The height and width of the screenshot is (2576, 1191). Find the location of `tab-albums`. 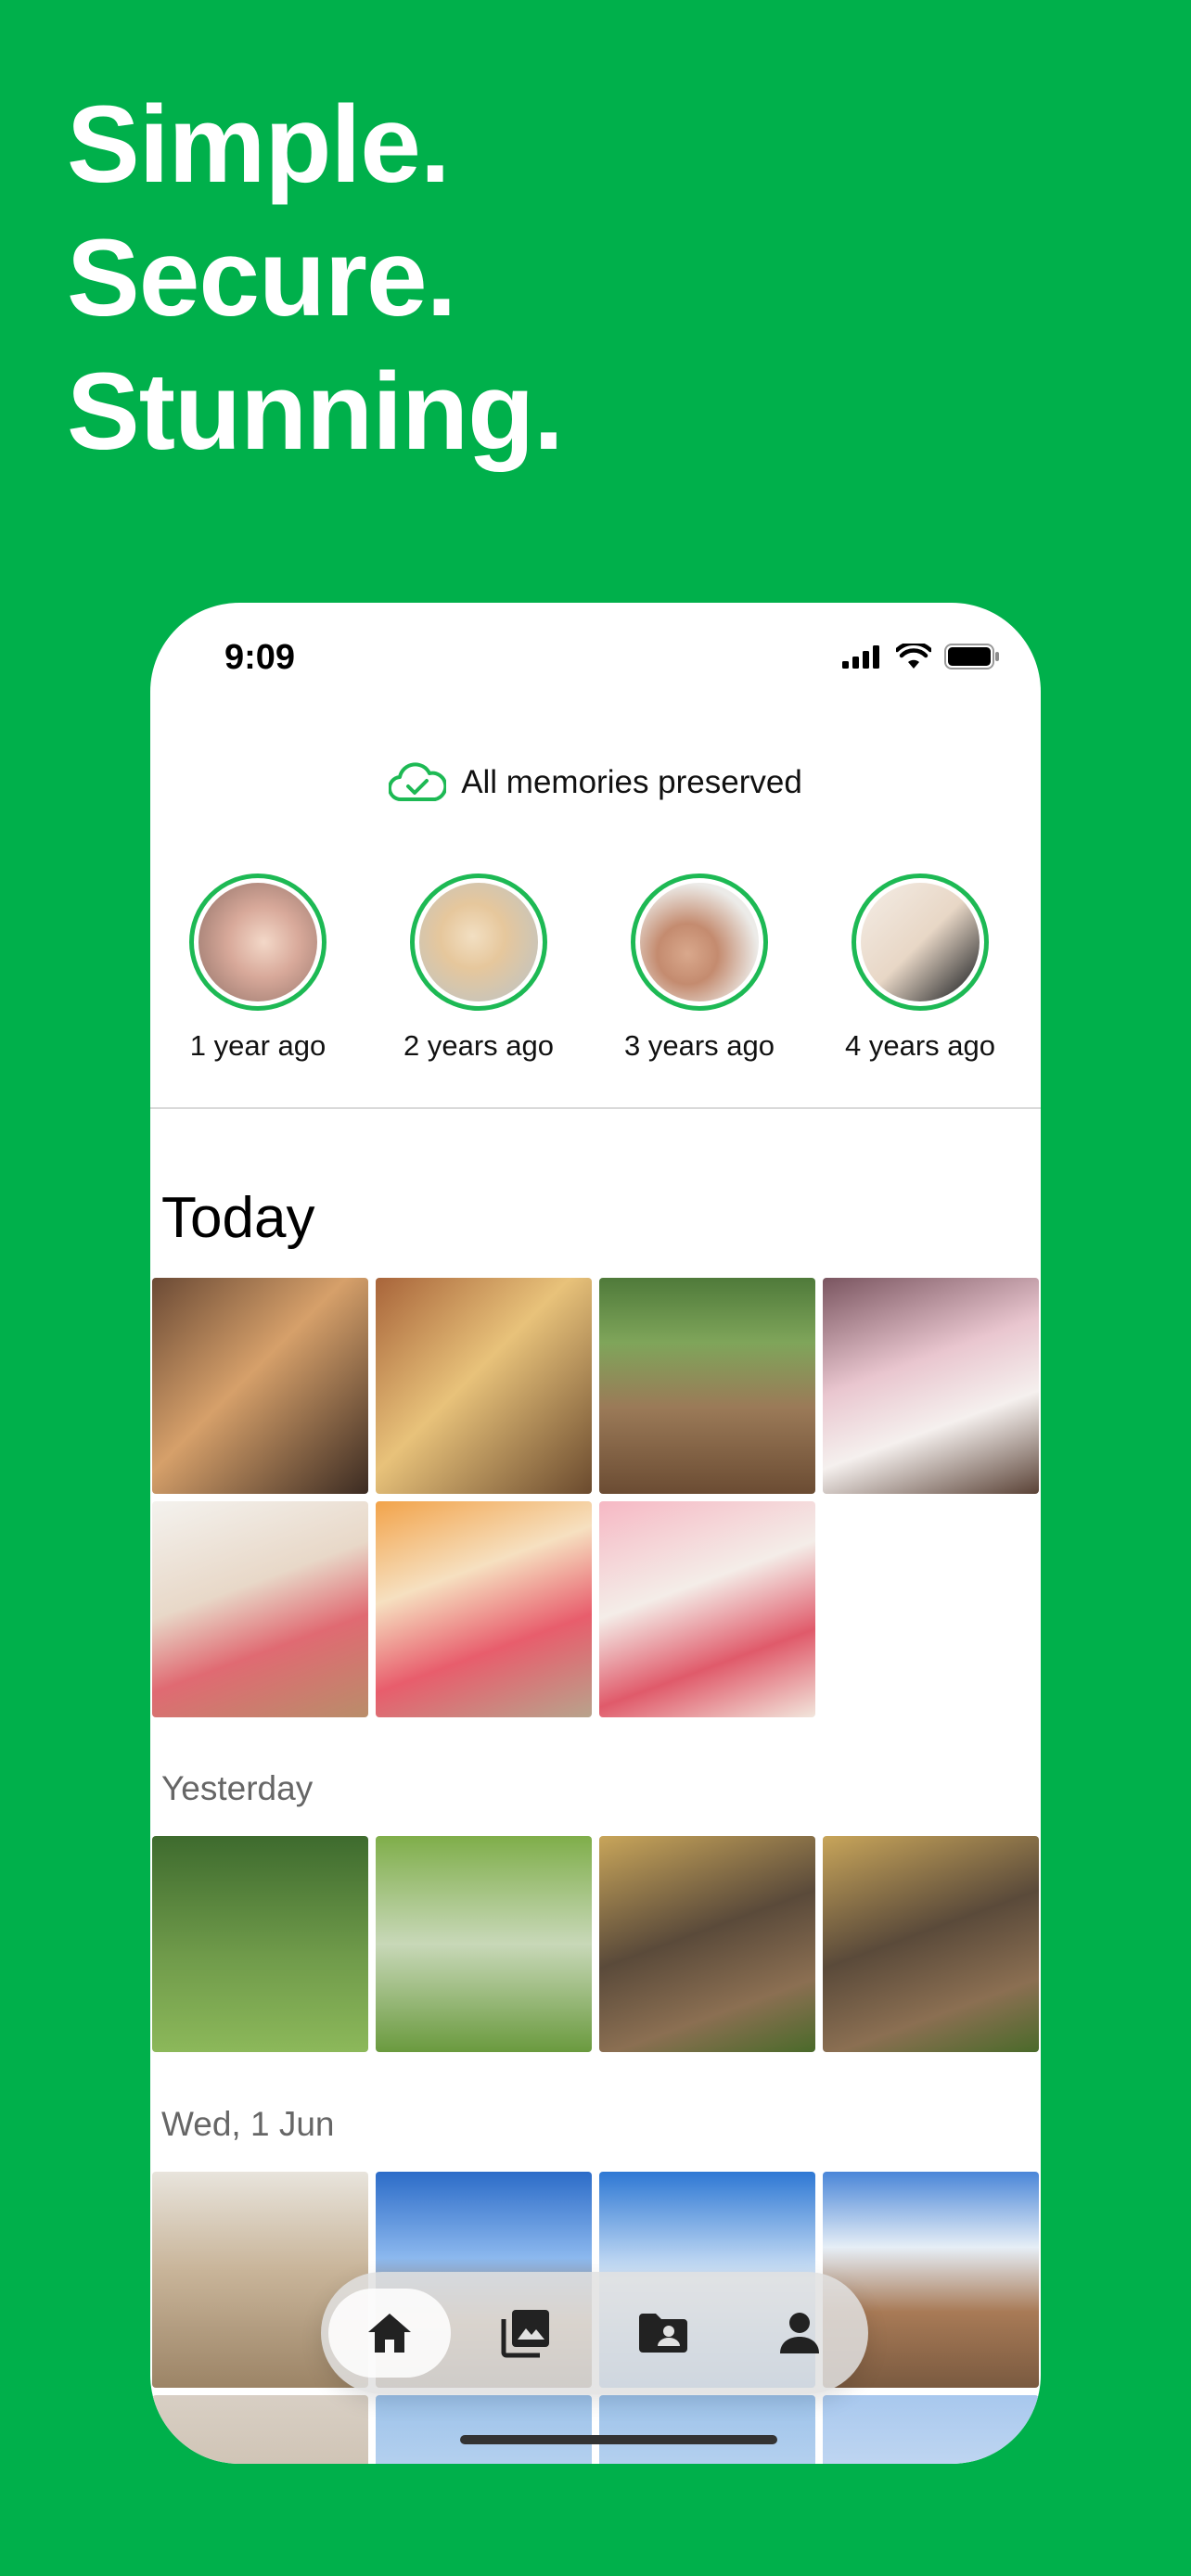

tab-albums is located at coordinates (663, 2333).